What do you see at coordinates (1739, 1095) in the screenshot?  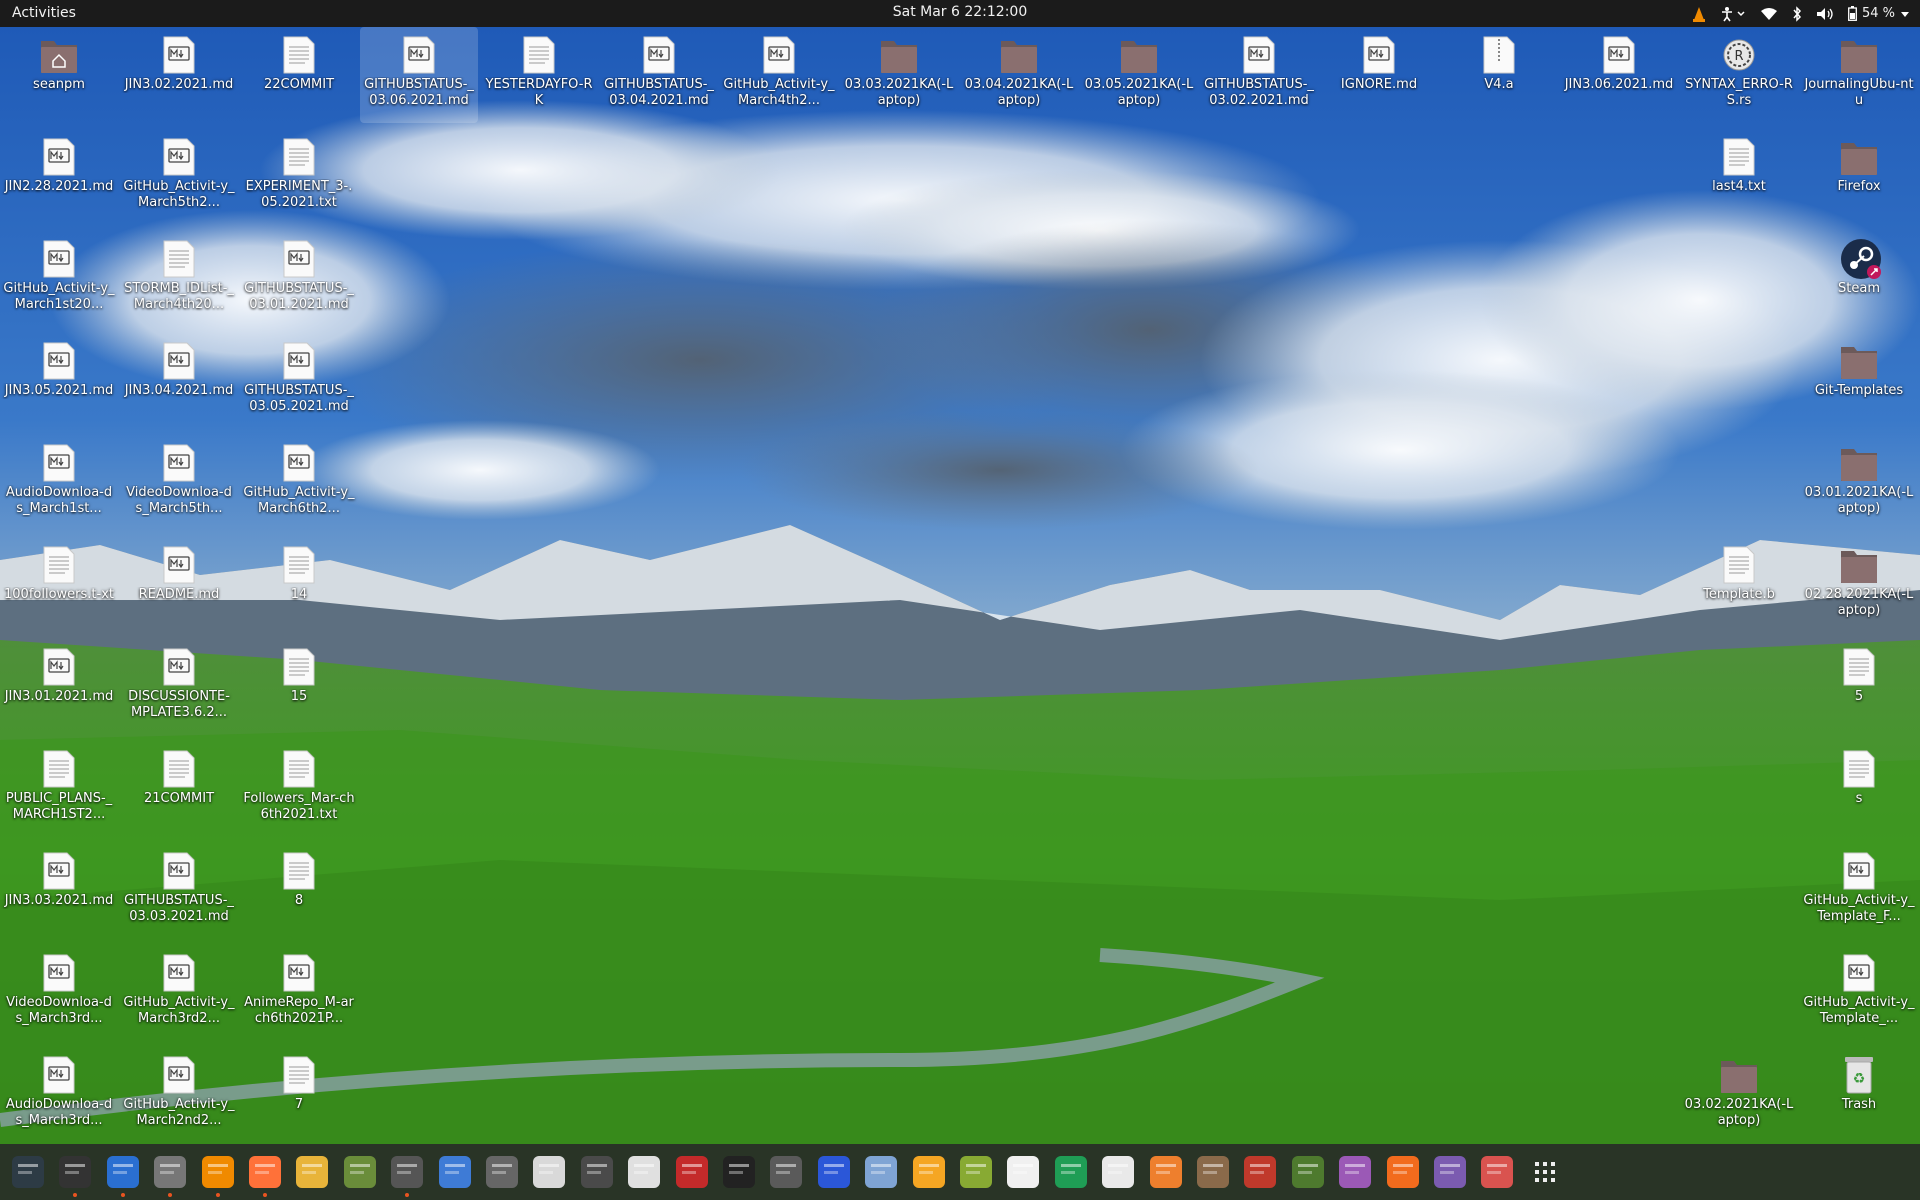 I see `desktop-icon: 03.02.2021KA(-Laptop)` at bounding box center [1739, 1095].